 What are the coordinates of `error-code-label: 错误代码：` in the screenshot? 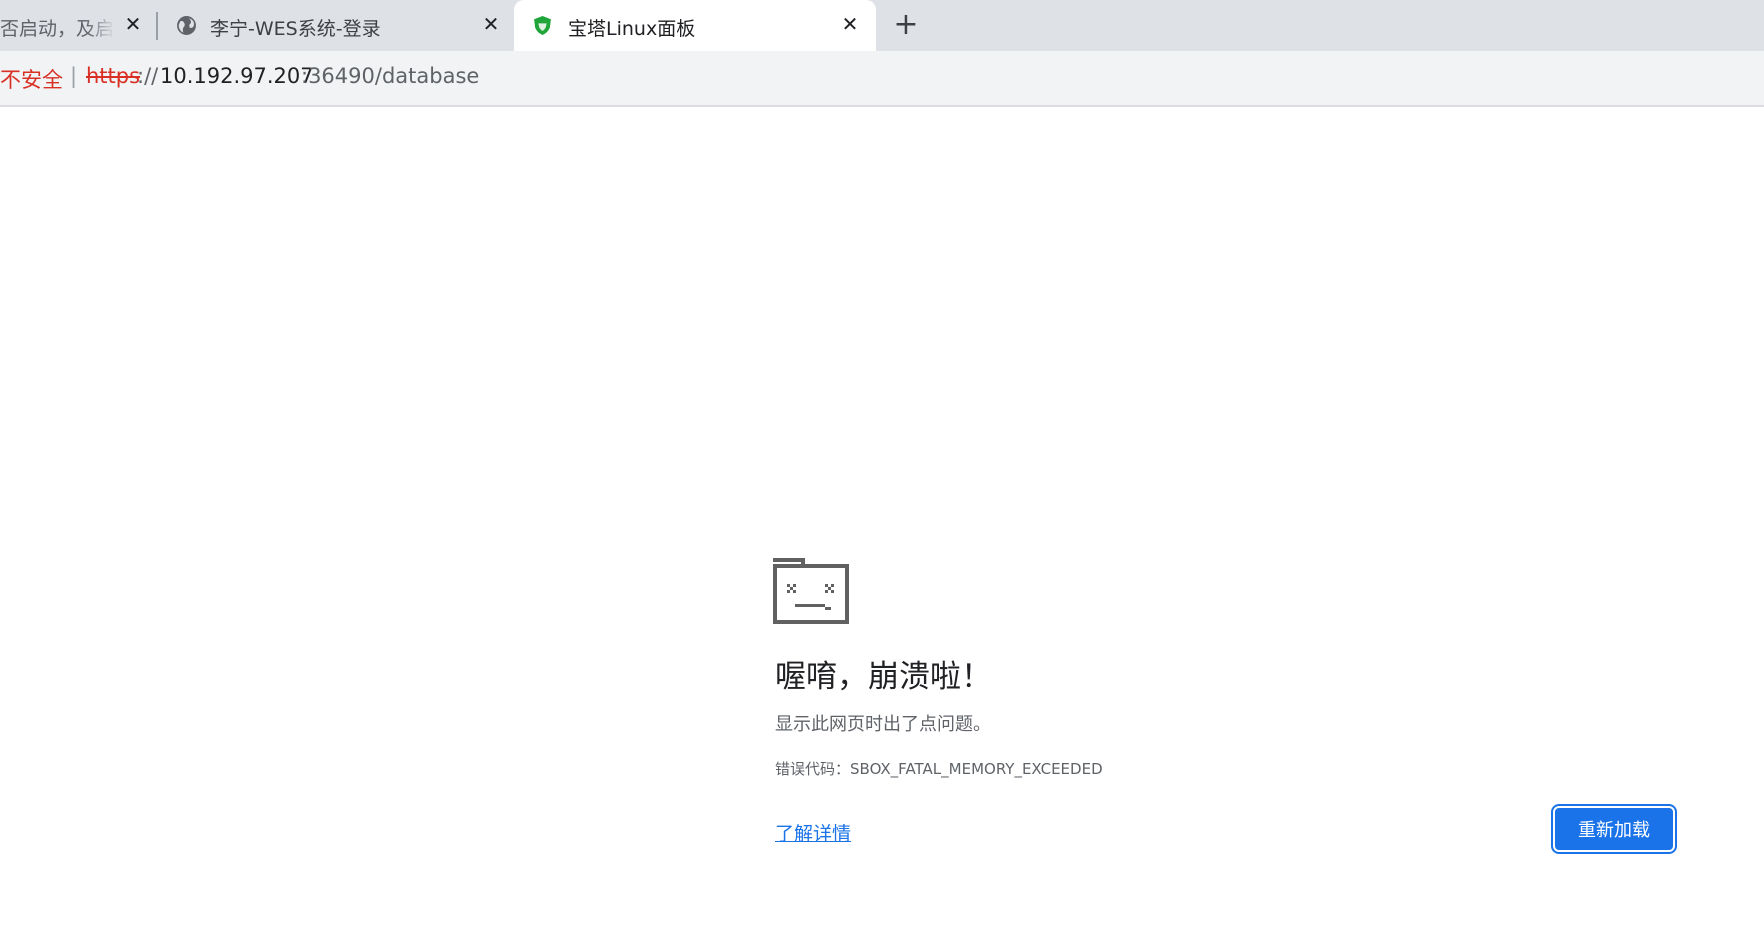 It's located at (813, 769).